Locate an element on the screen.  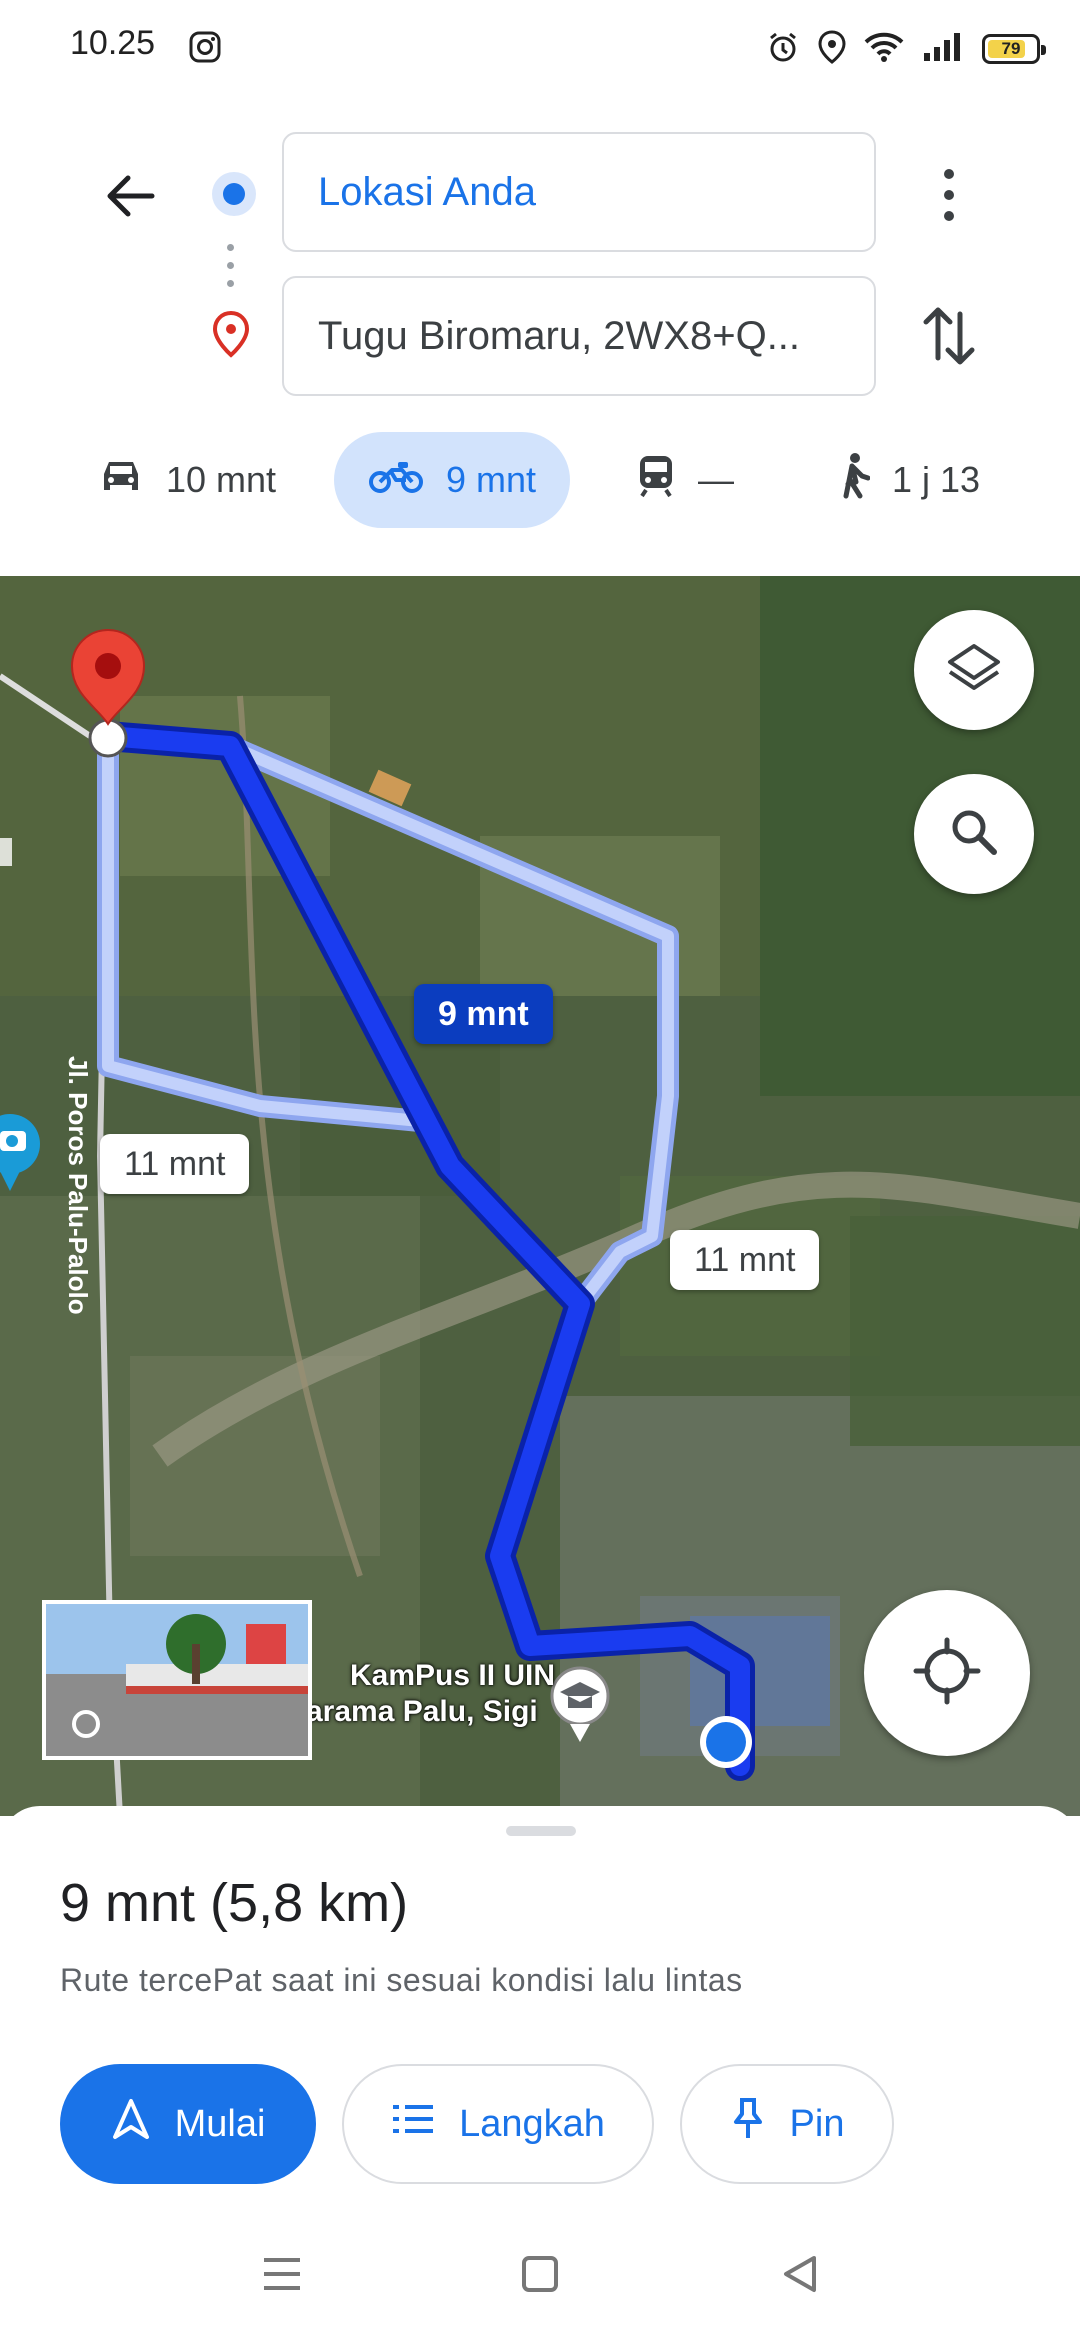
alarm-icon is located at coordinates (783, 49).